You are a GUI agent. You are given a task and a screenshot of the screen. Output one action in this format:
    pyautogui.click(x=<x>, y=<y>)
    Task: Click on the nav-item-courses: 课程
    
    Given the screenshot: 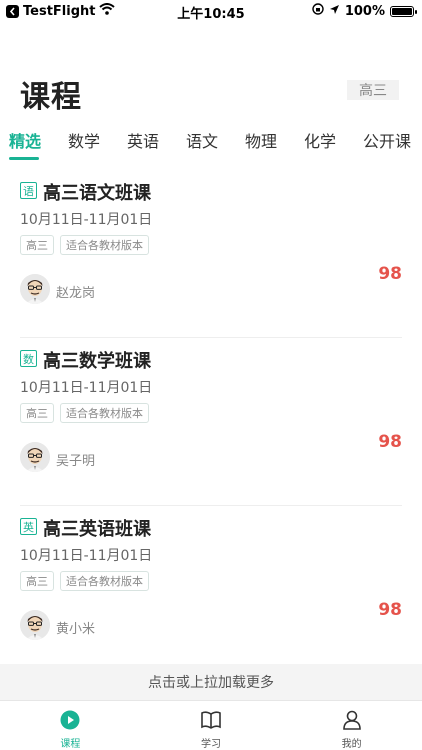 What is the action you would take?
    pyautogui.click(x=70, y=725)
    